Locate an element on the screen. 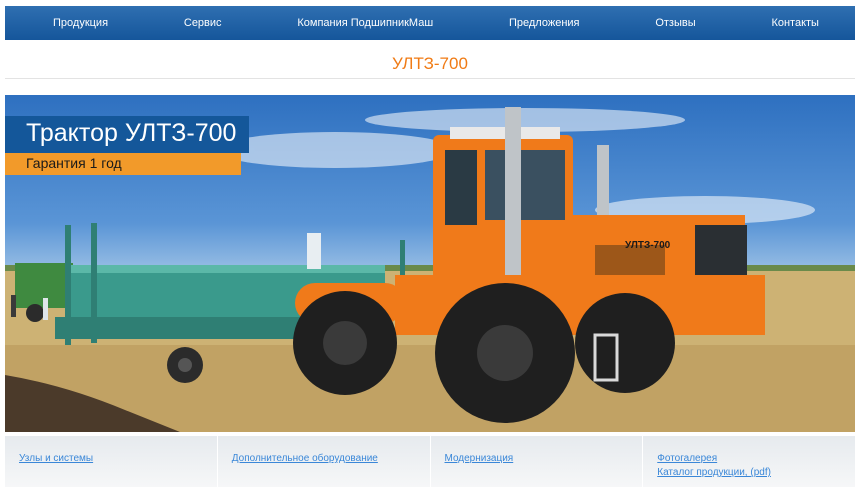 The image size is (860, 487). link-column-systems: Узлы и системы is located at coordinates (111, 461).